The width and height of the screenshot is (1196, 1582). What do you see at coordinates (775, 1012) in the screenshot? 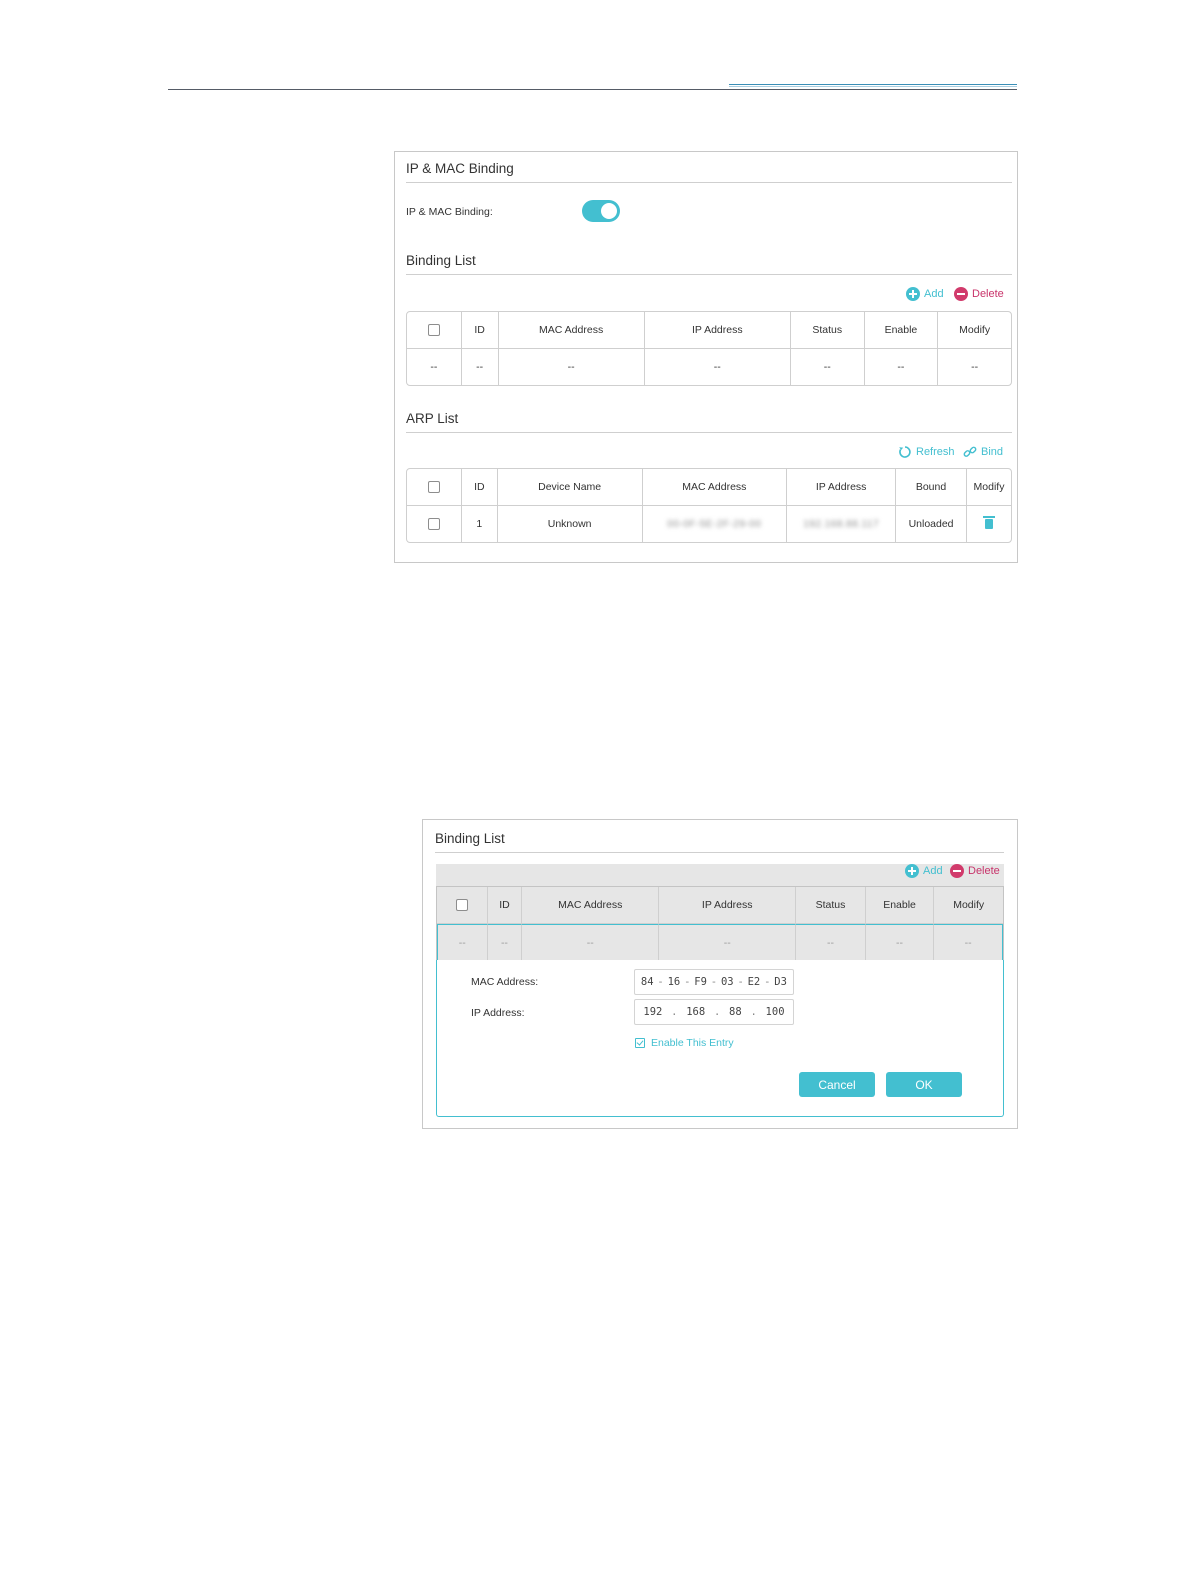
I see `ip-octet: 100` at bounding box center [775, 1012].